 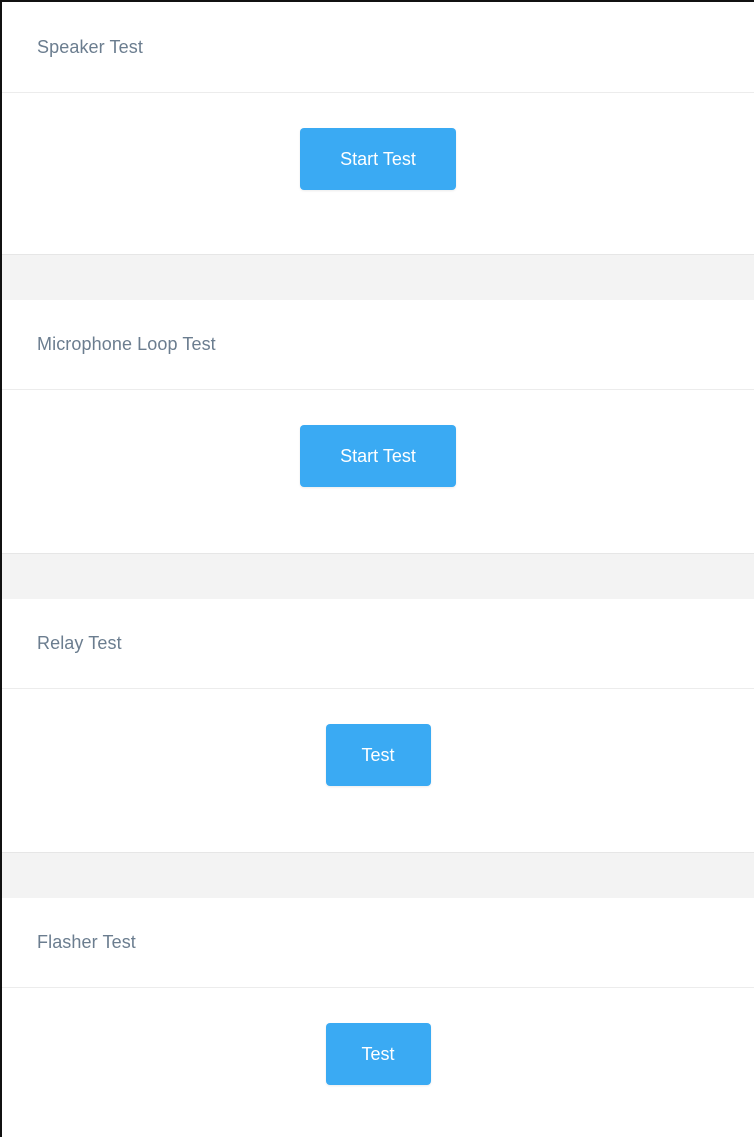 I want to click on speaker-test-header: Speaker Test, so click(x=378, y=47).